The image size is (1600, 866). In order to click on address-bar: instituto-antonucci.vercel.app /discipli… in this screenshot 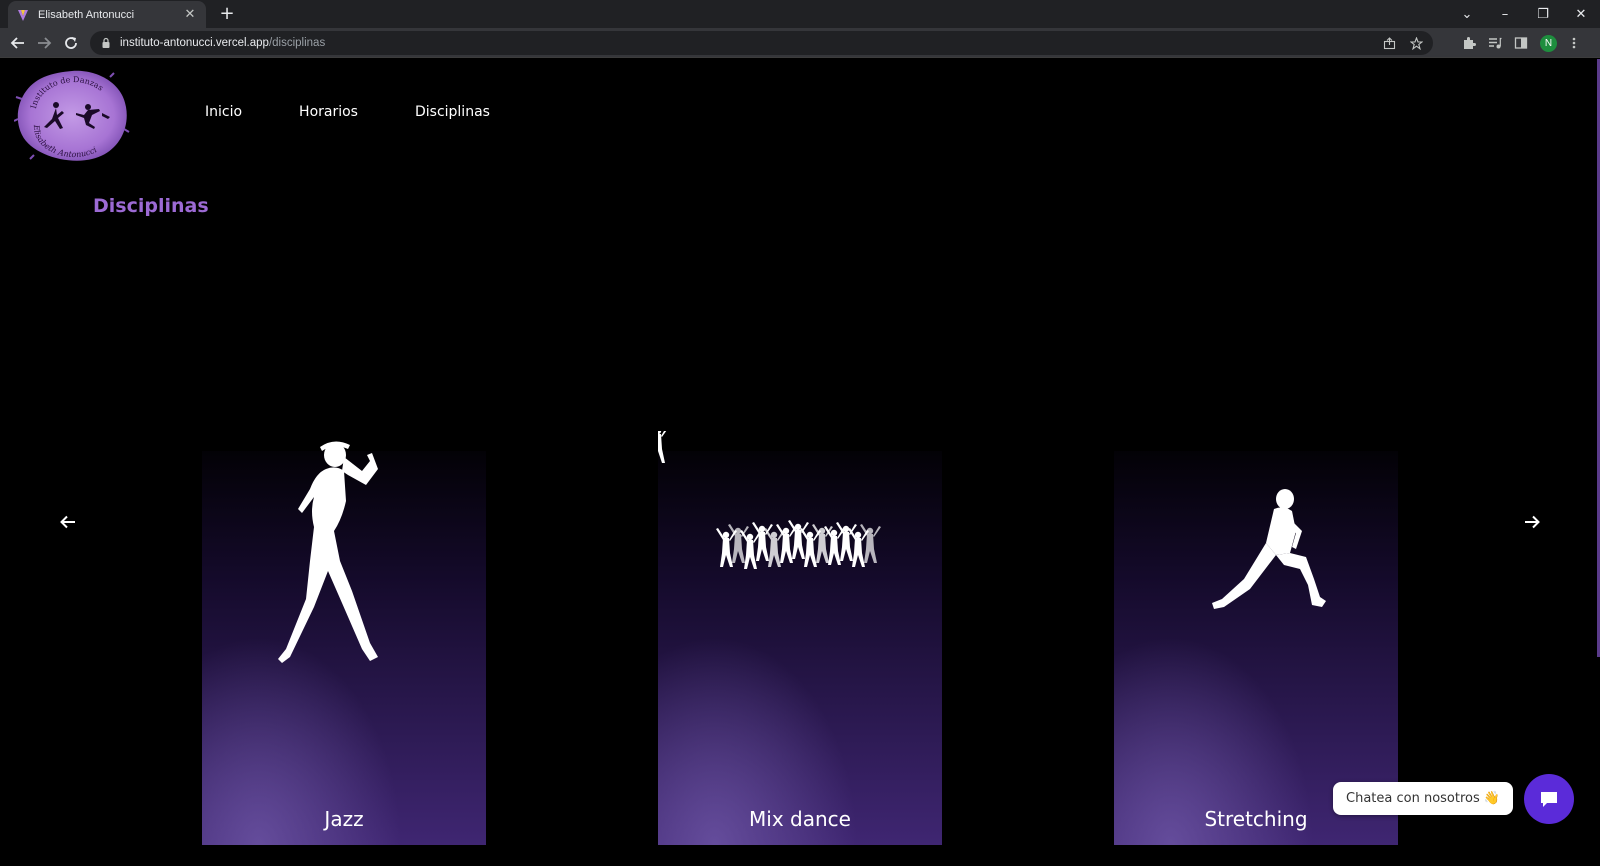, I will do `click(761, 43)`.